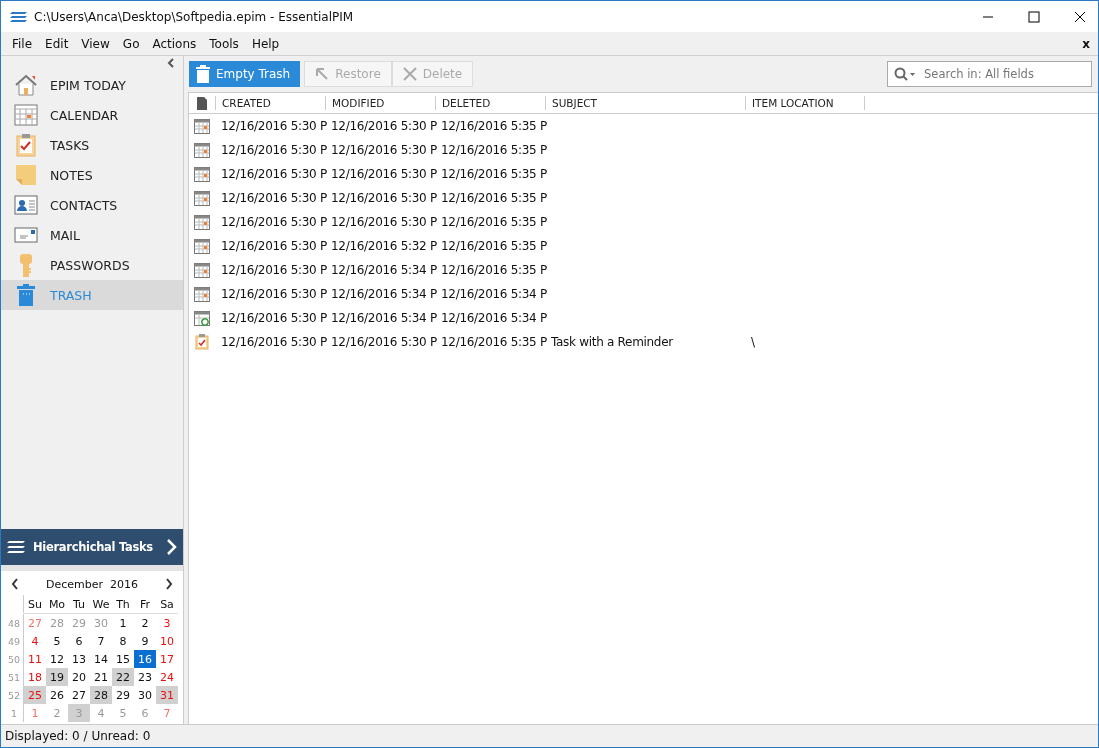 This screenshot has width=1099, height=748. I want to click on calendar-day: 7, so click(101, 641).